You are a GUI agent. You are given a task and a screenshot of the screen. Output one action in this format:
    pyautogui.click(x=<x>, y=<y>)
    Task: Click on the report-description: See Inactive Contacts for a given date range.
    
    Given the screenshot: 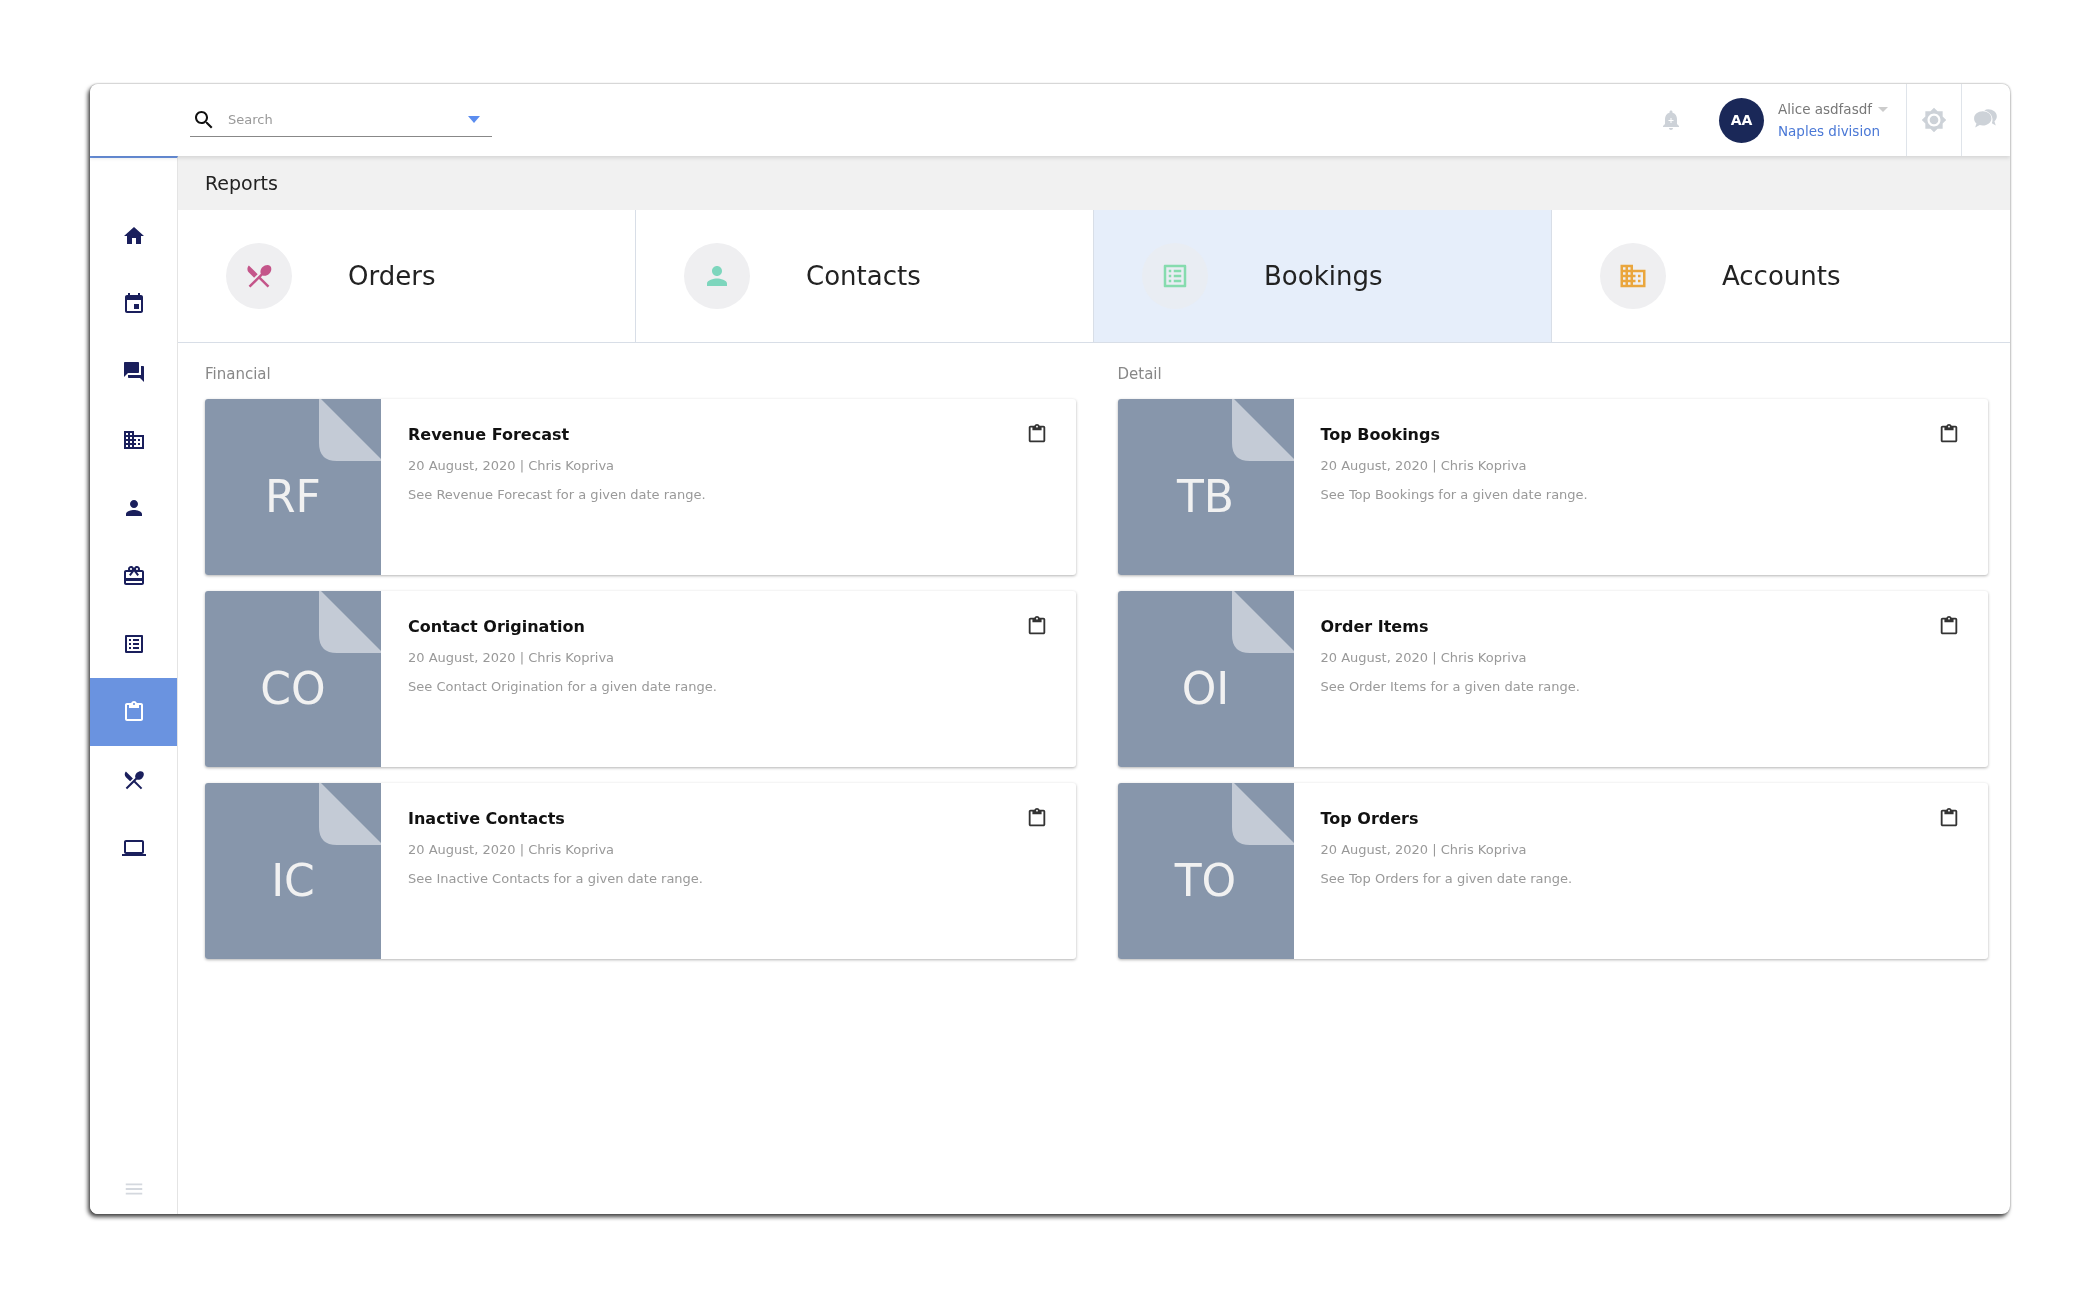 What is the action you would take?
    pyautogui.click(x=556, y=878)
    